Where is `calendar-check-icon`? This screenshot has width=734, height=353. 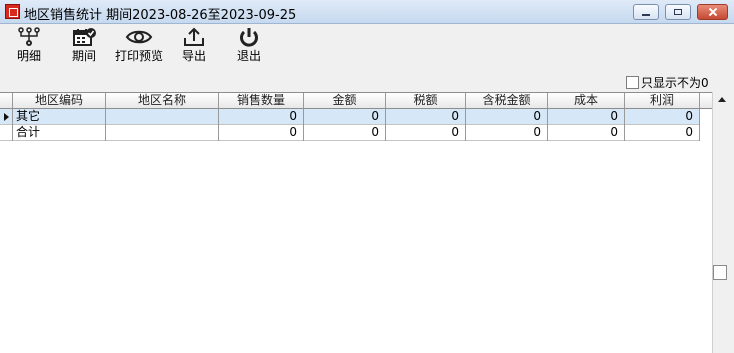 calendar-check-icon is located at coordinates (84, 37).